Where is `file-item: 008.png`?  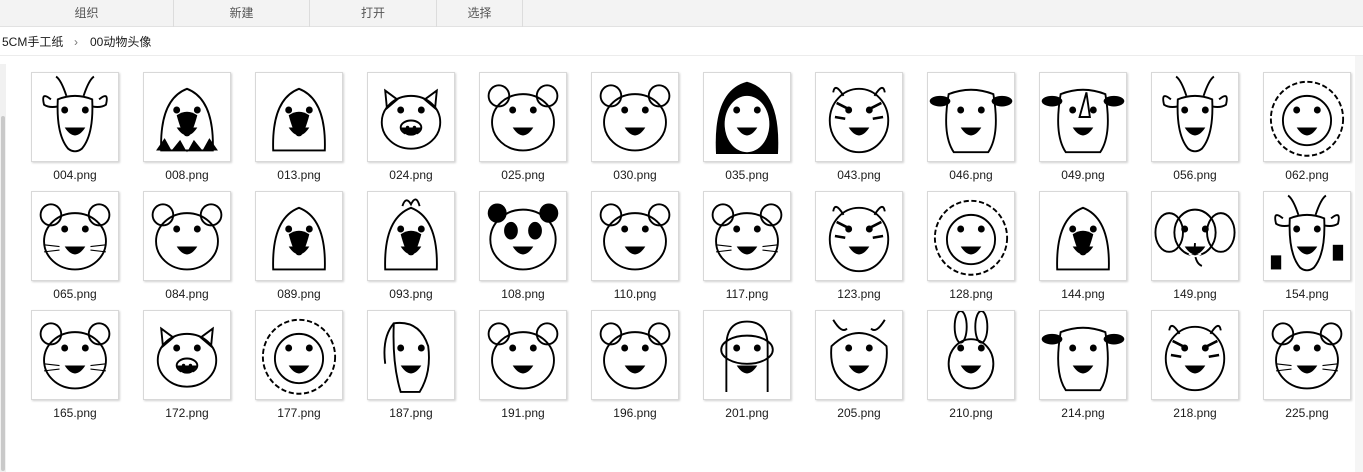
file-item: 008.png is located at coordinates (187, 127).